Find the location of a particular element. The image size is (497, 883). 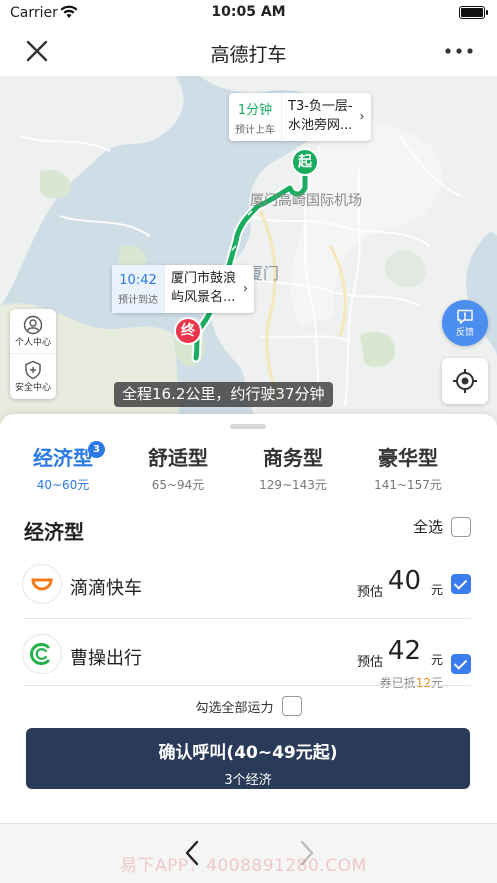

caocao-logo-icon is located at coordinates (42, 654).